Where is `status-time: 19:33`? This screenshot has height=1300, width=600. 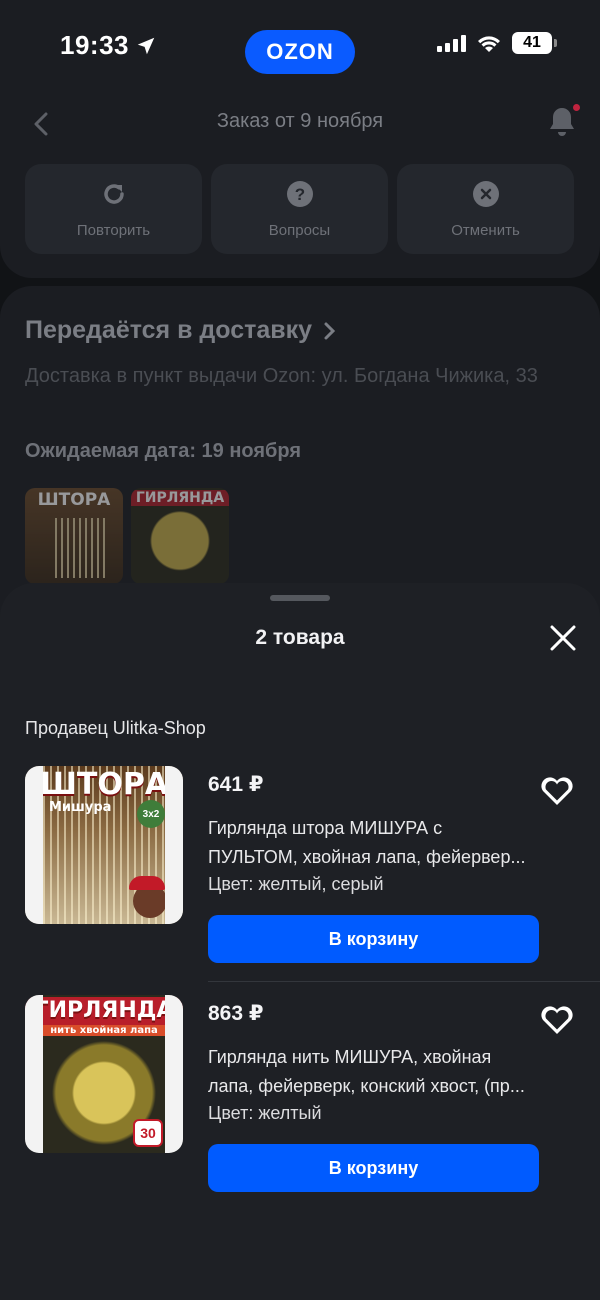 status-time: 19:33 is located at coordinates (108, 45).